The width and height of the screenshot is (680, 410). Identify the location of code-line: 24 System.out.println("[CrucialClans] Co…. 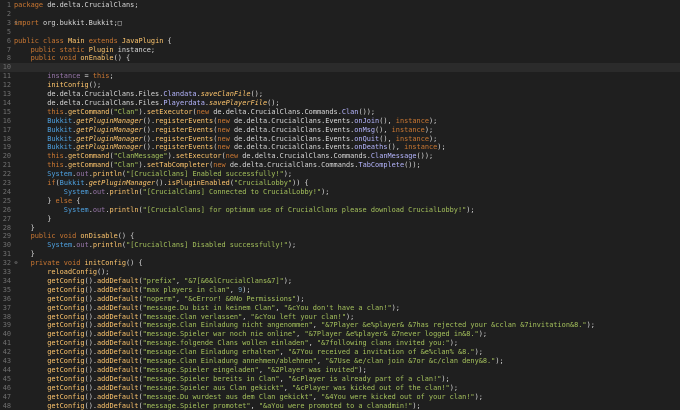
(340, 192).